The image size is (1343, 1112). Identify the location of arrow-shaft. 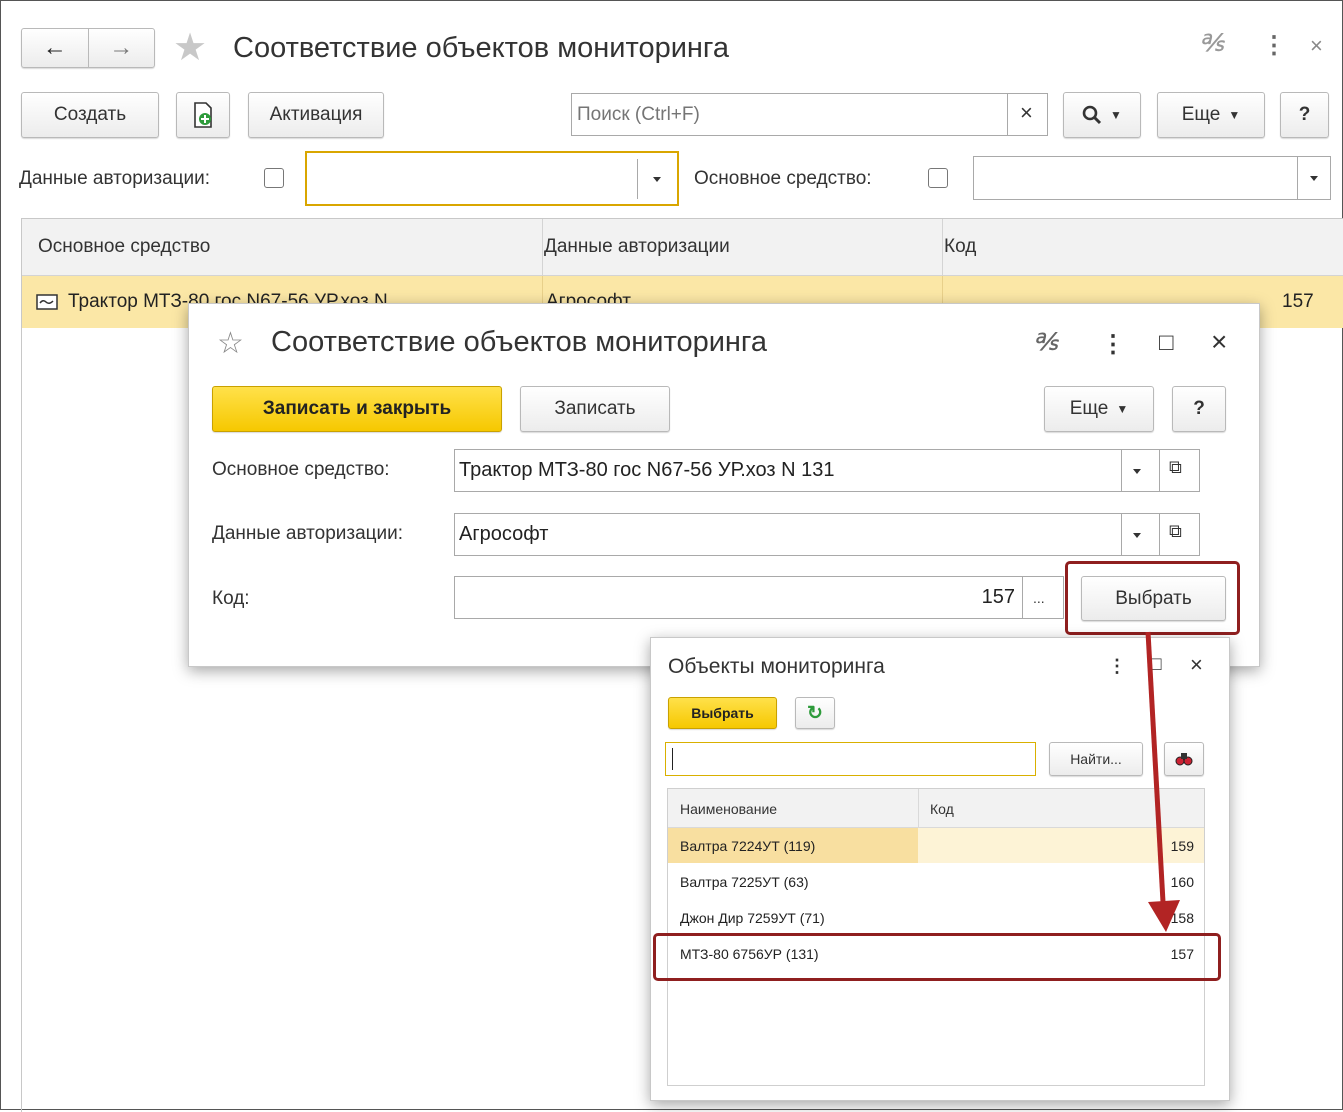
(1155, 767).